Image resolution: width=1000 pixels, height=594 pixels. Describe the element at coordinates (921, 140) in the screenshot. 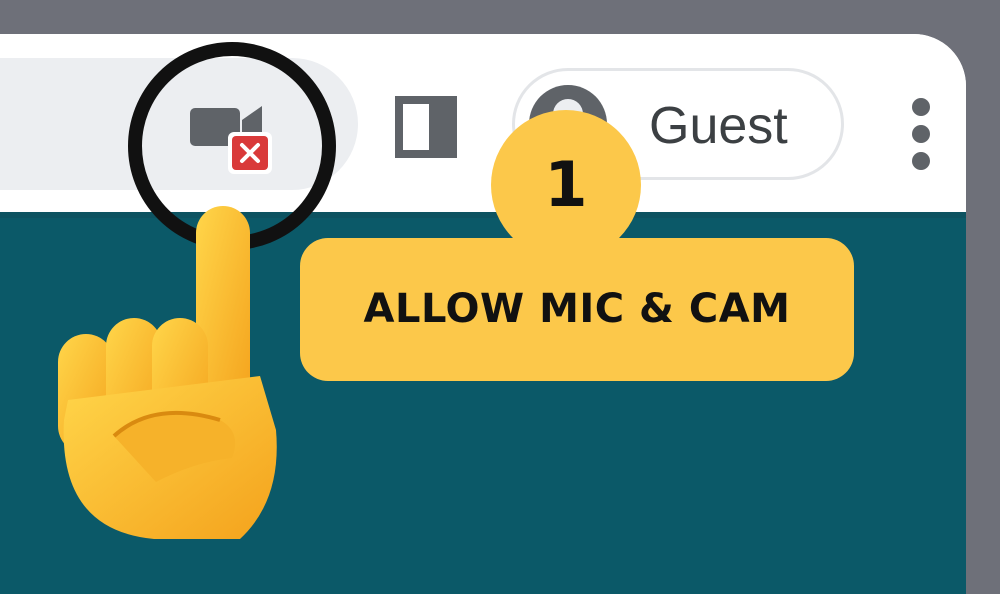

I see `vertical-ellipsis-icon` at that location.